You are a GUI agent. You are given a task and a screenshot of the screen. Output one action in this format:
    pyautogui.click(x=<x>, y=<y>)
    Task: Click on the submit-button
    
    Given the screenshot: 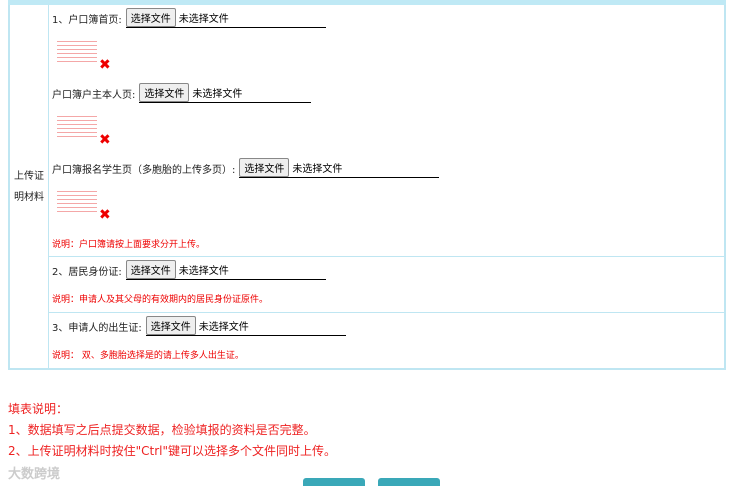 What is the action you would take?
    pyautogui.click(x=334, y=482)
    